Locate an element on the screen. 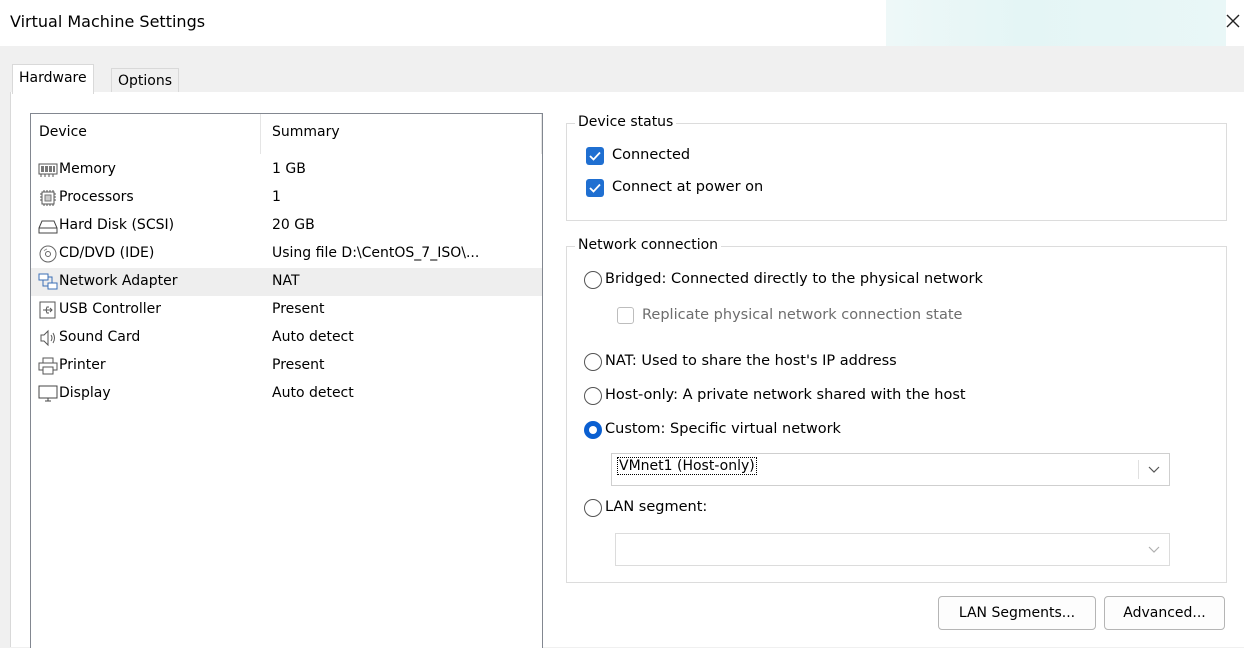 The height and width of the screenshot is (648, 1244). usb-icon is located at coordinates (47, 310).